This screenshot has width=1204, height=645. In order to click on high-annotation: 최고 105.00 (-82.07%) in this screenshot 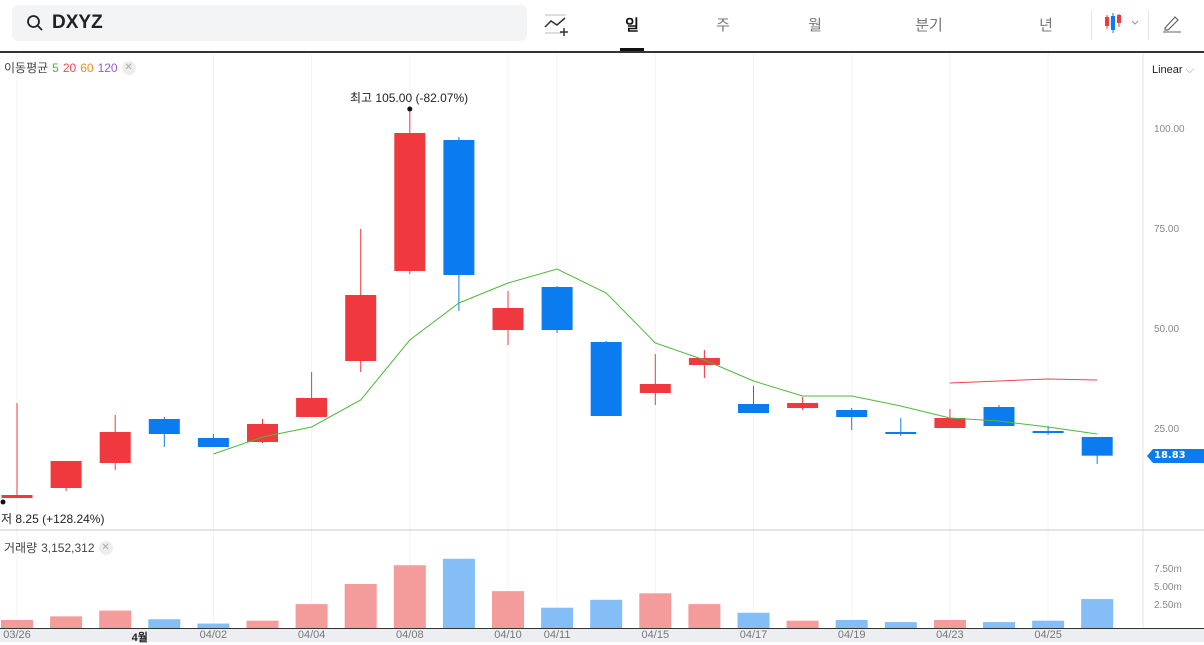, I will do `click(409, 98)`.